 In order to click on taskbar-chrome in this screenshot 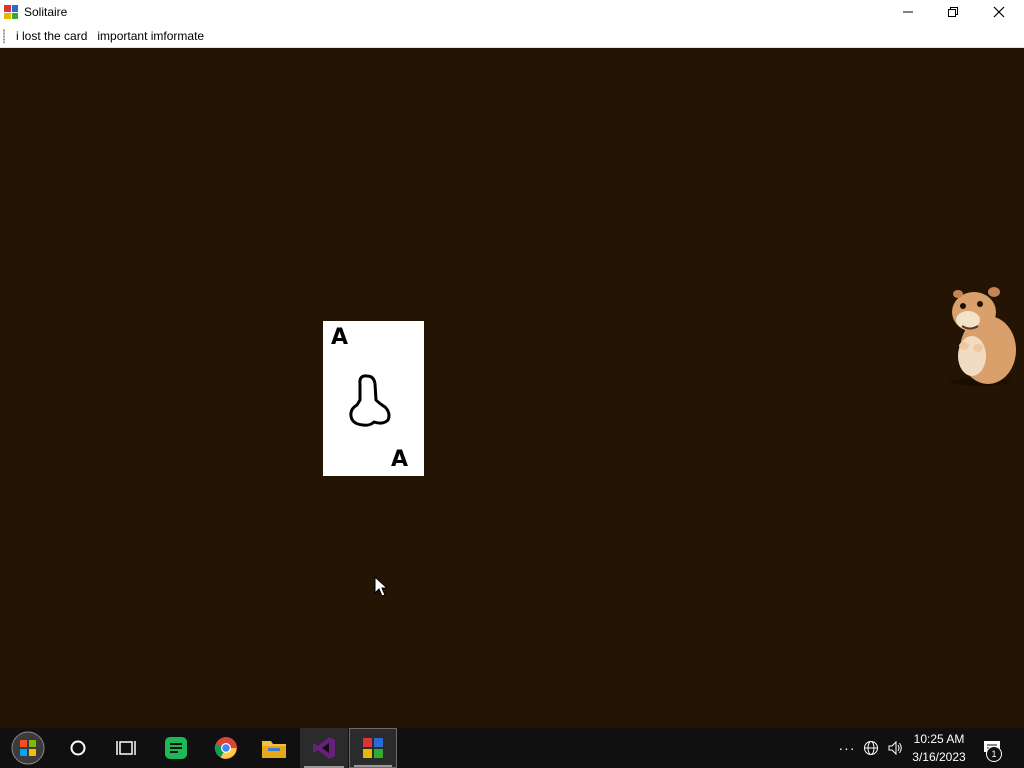, I will do `click(226, 748)`.